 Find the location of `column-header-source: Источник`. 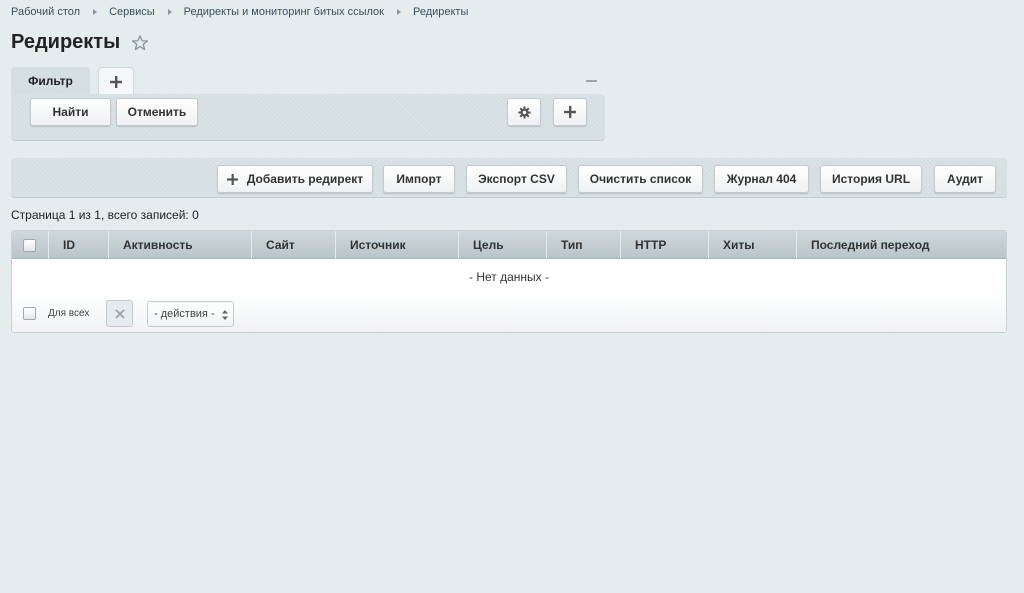

column-header-source: Источник is located at coordinates (396, 245).